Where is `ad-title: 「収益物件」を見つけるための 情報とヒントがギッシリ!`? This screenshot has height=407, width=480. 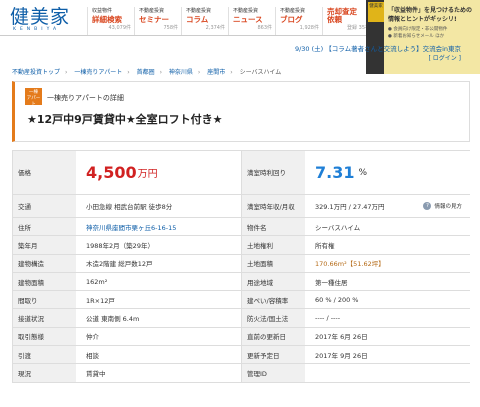 ad-title: 「収益物件」を見つけるための 情報とヒントがギッシリ! is located at coordinates (430, 15).